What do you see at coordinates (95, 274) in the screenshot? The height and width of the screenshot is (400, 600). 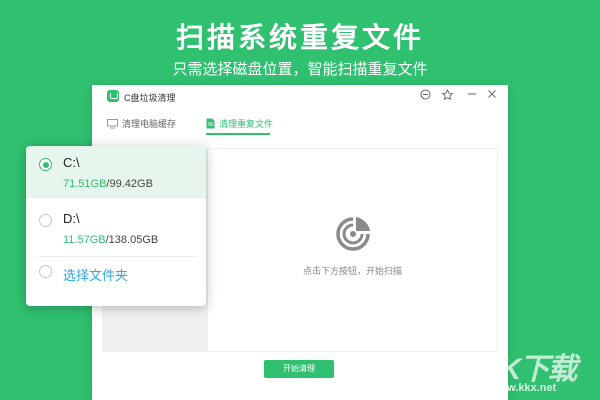 I see `choose-folder-link: 选择文件夹` at bounding box center [95, 274].